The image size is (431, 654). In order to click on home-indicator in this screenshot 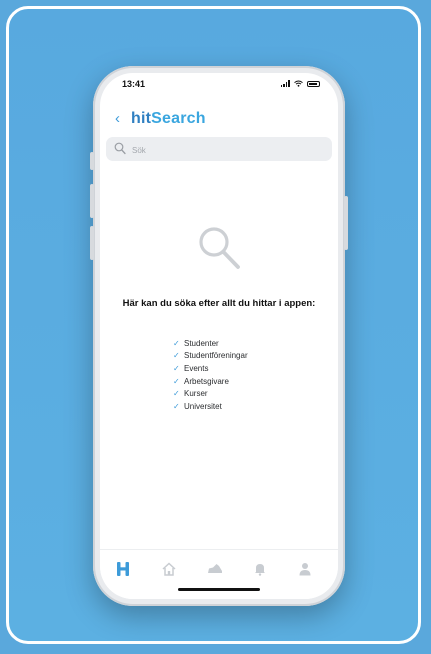, I will do `click(219, 589)`.